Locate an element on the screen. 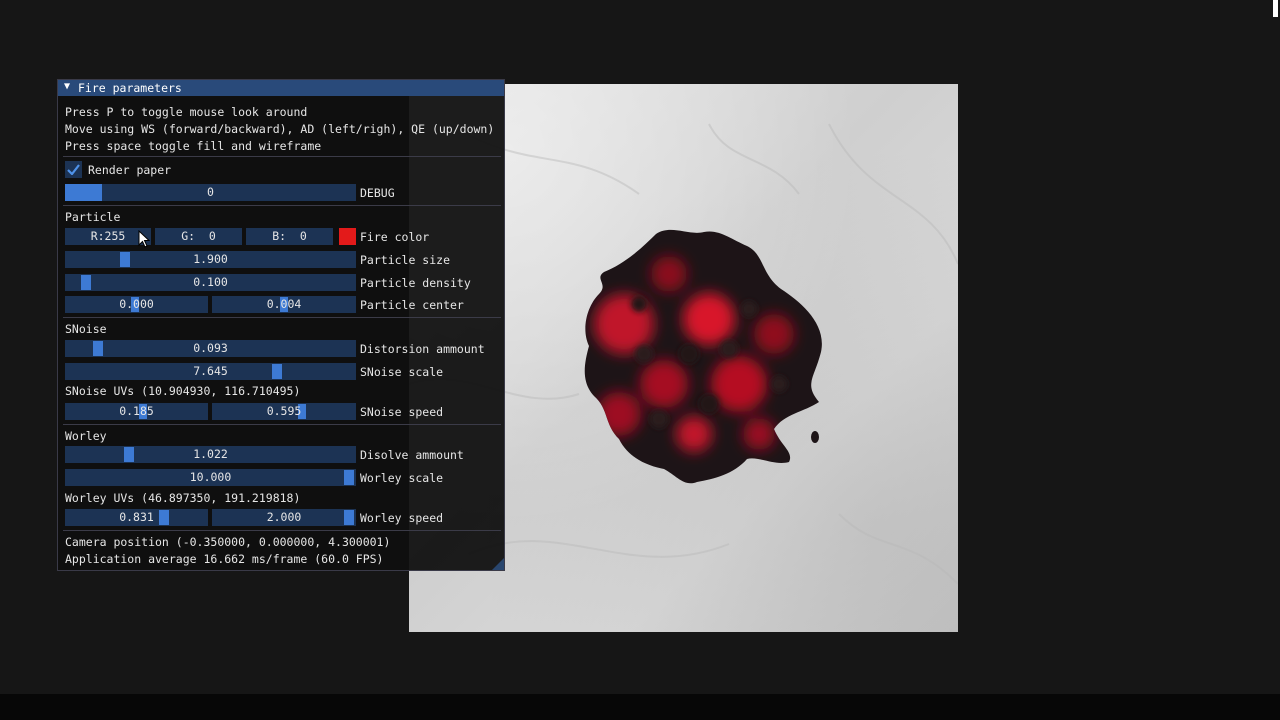 The height and width of the screenshot is (720, 1280). snoise-scale-label: SNoise scale is located at coordinates (402, 372).